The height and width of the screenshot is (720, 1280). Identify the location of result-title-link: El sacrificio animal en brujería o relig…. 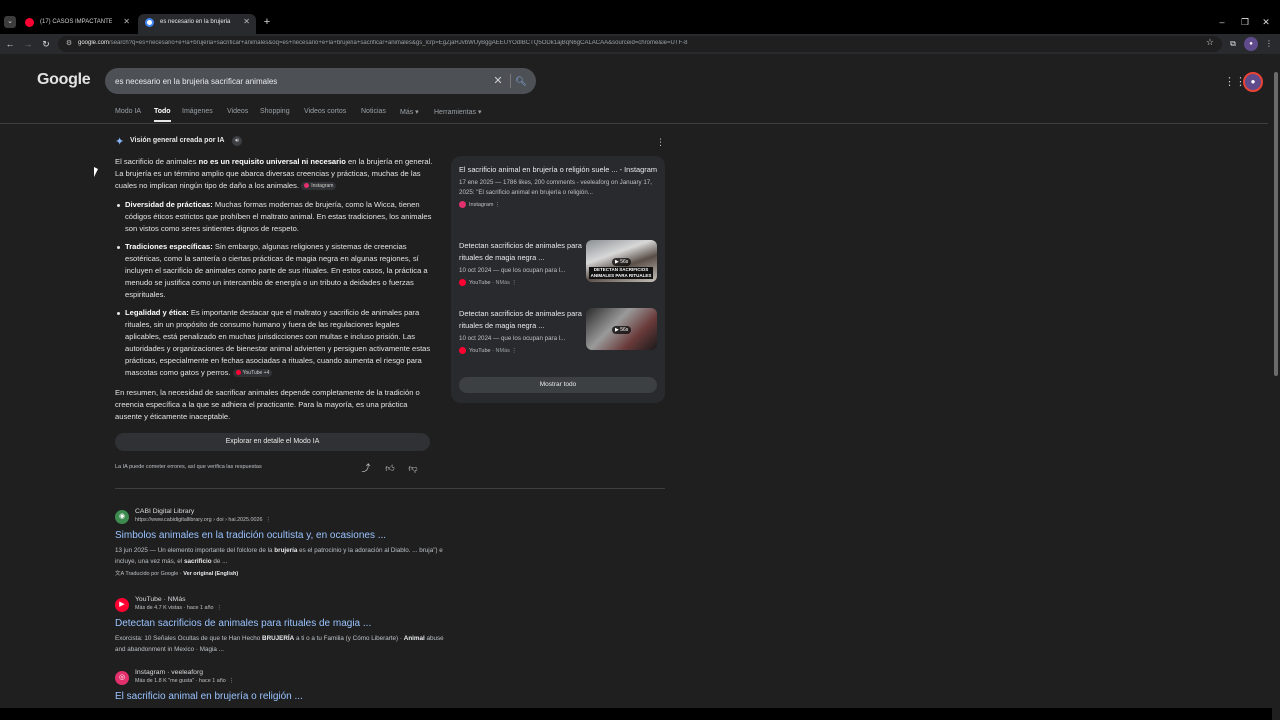
(209, 696).